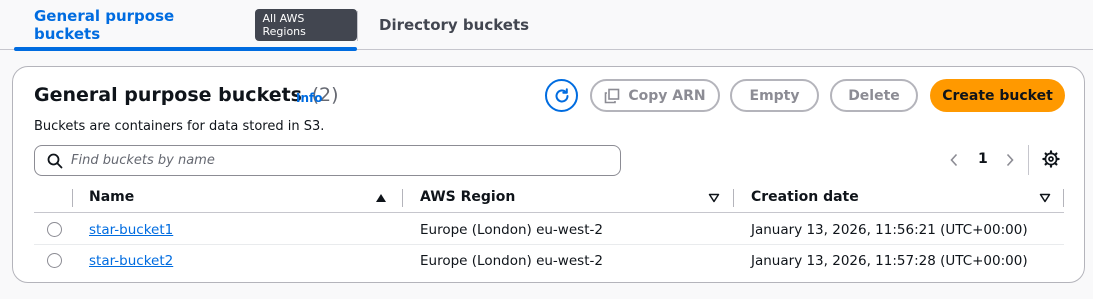 Image resolution: width=1093 pixels, height=299 pixels. Describe the element at coordinates (1028, 160) in the screenshot. I see `pagination-divider` at that location.